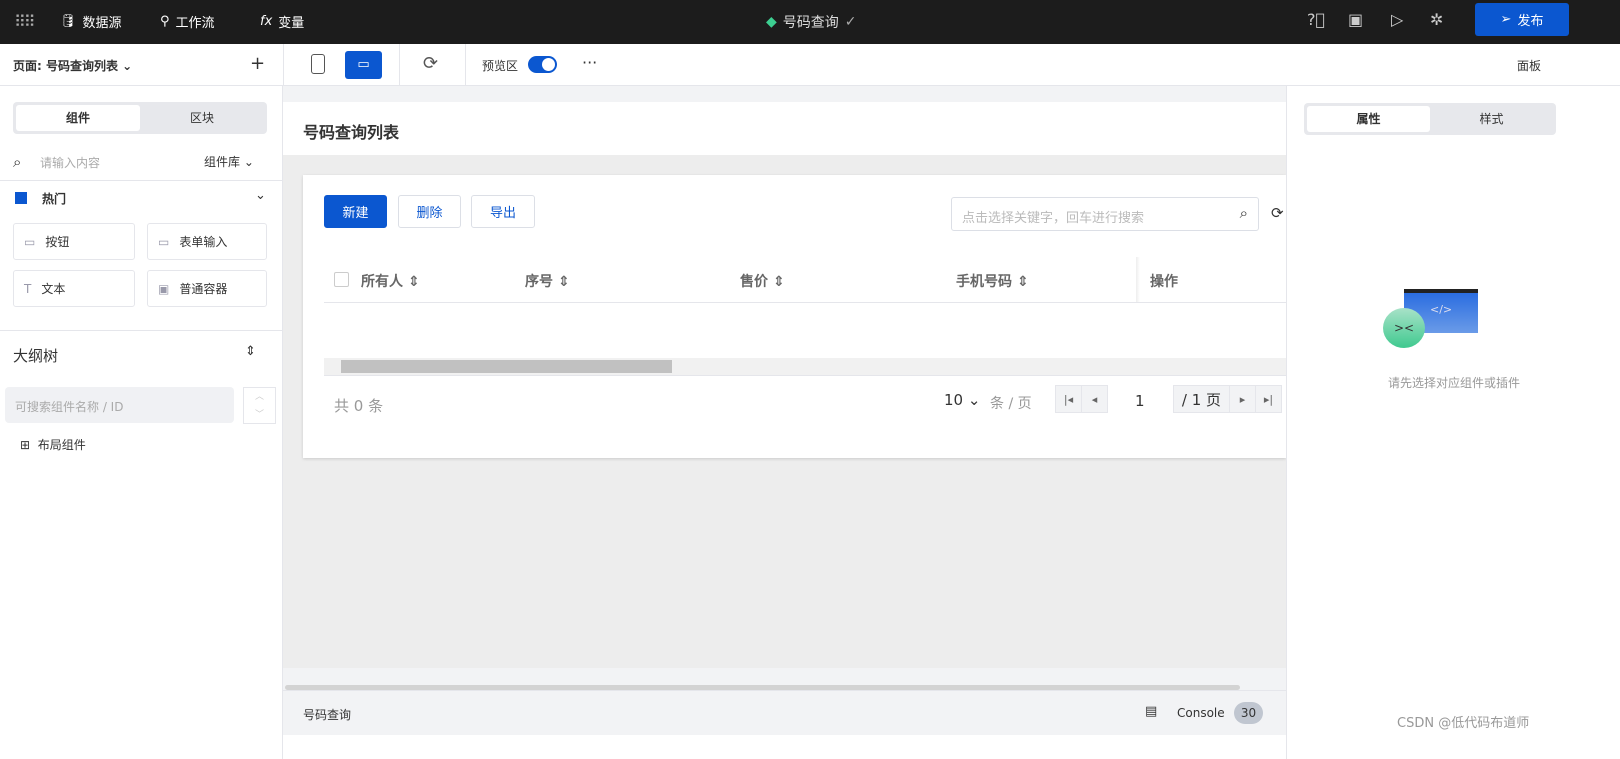 The height and width of the screenshot is (759, 1620). I want to click on button-icon: ▭, so click(30, 241).